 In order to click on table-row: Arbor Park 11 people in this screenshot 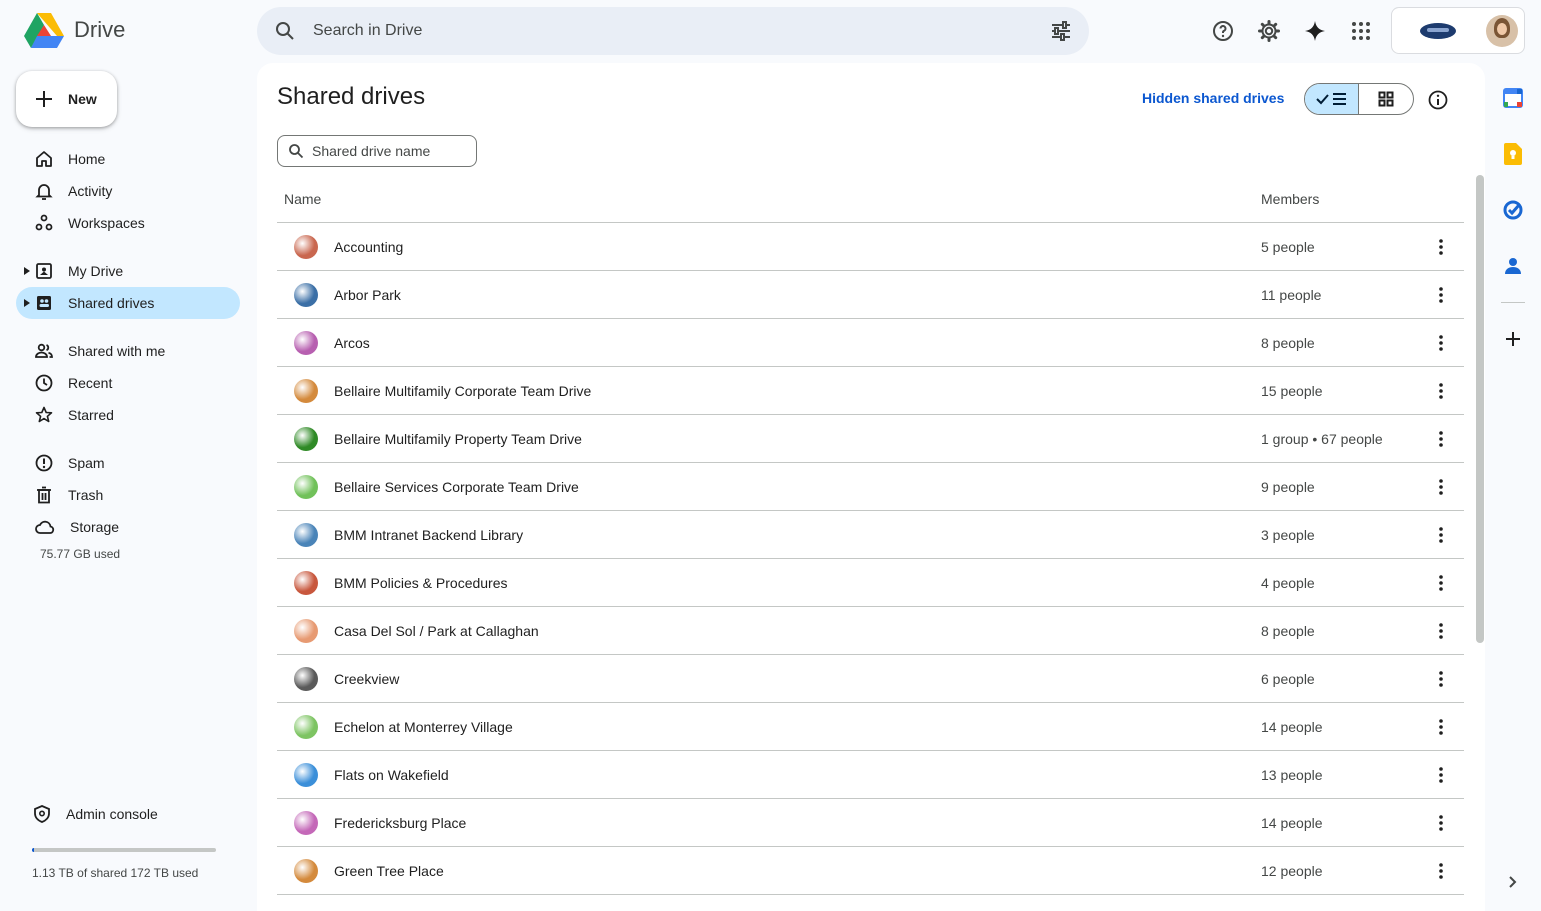, I will do `click(870, 295)`.